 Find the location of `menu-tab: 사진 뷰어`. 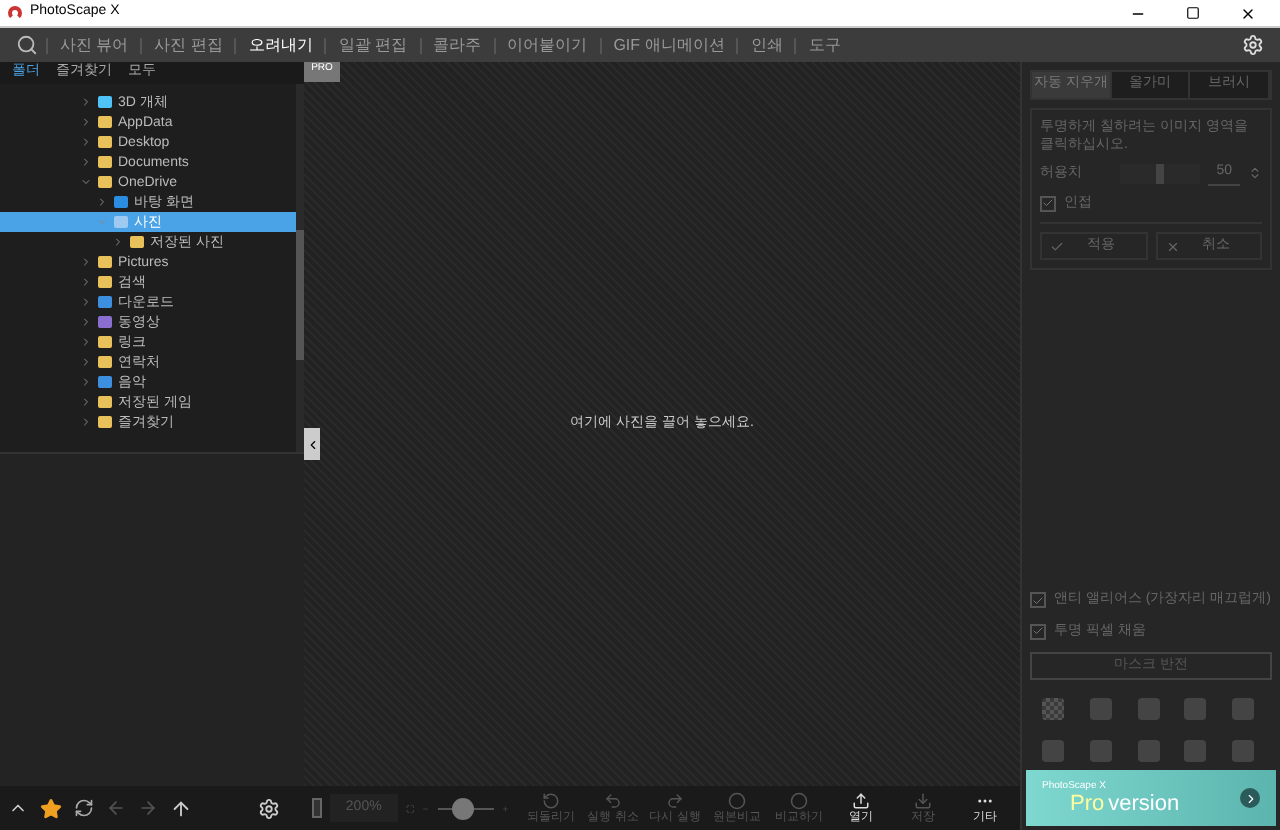

menu-tab: 사진 뷰어 is located at coordinates (94, 45).